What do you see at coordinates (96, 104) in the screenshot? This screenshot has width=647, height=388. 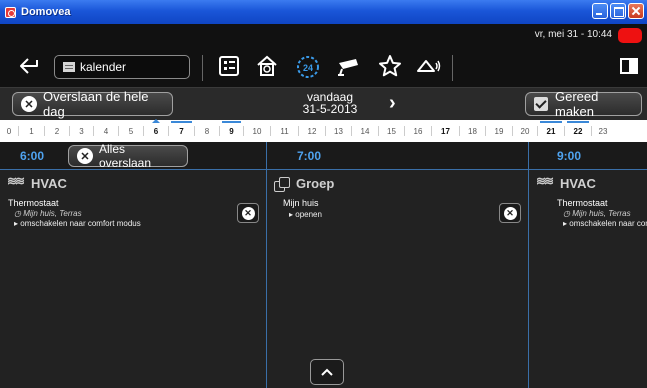 I see `skip-day-label: Overslaan de hele dag` at bounding box center [96, 104].